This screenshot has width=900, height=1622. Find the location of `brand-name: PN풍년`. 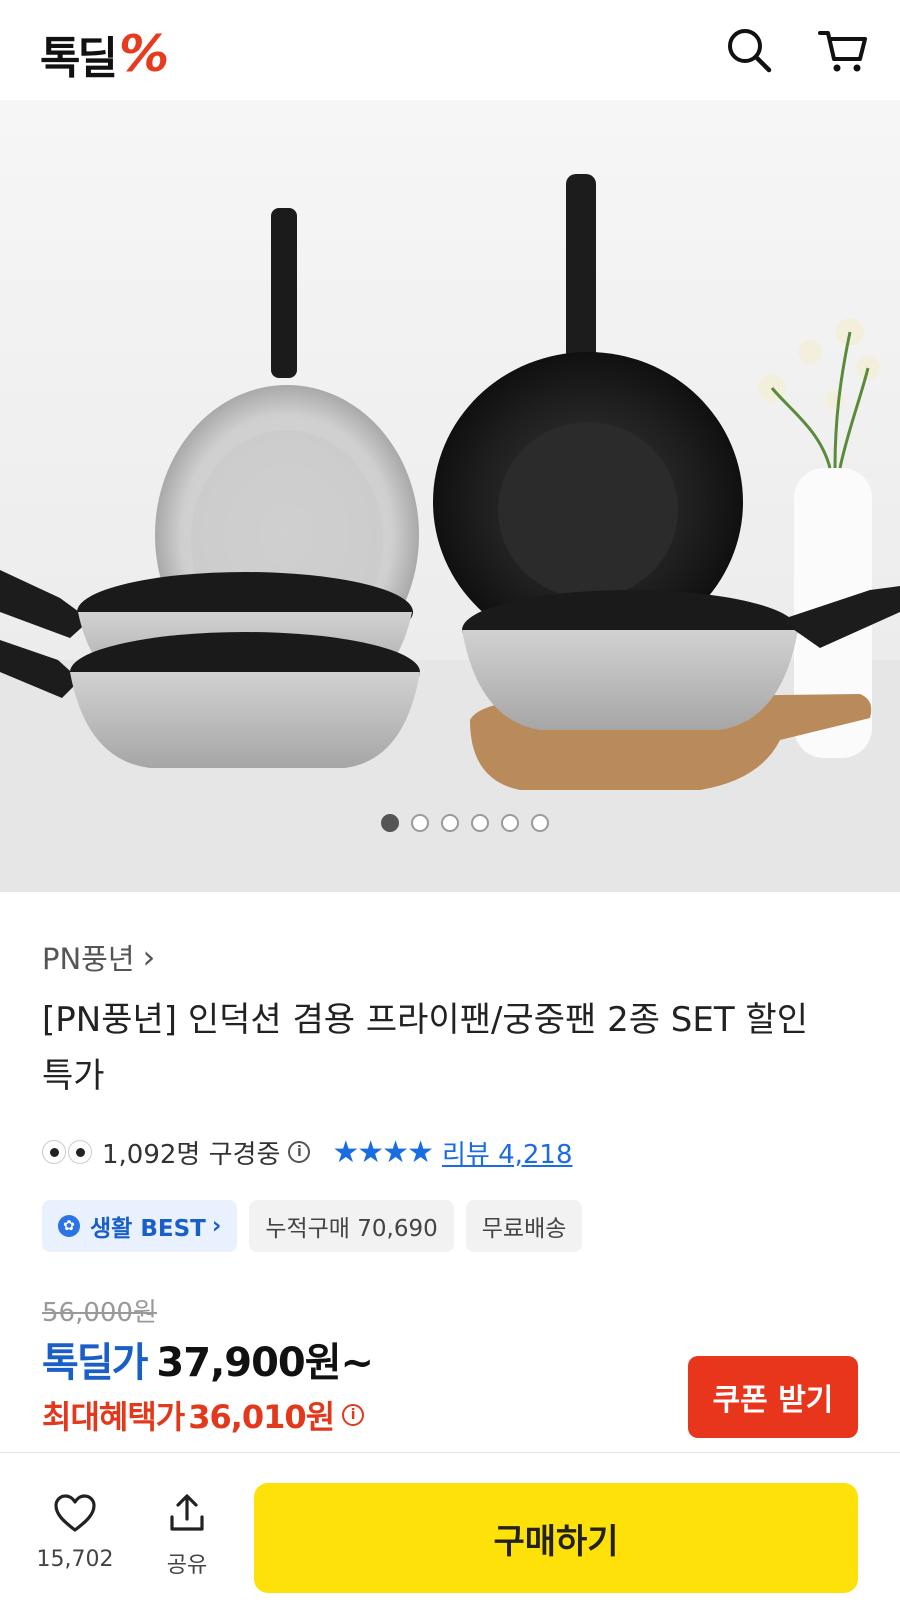

brand-name: PN풍년 is located at coordinates (88, 959).